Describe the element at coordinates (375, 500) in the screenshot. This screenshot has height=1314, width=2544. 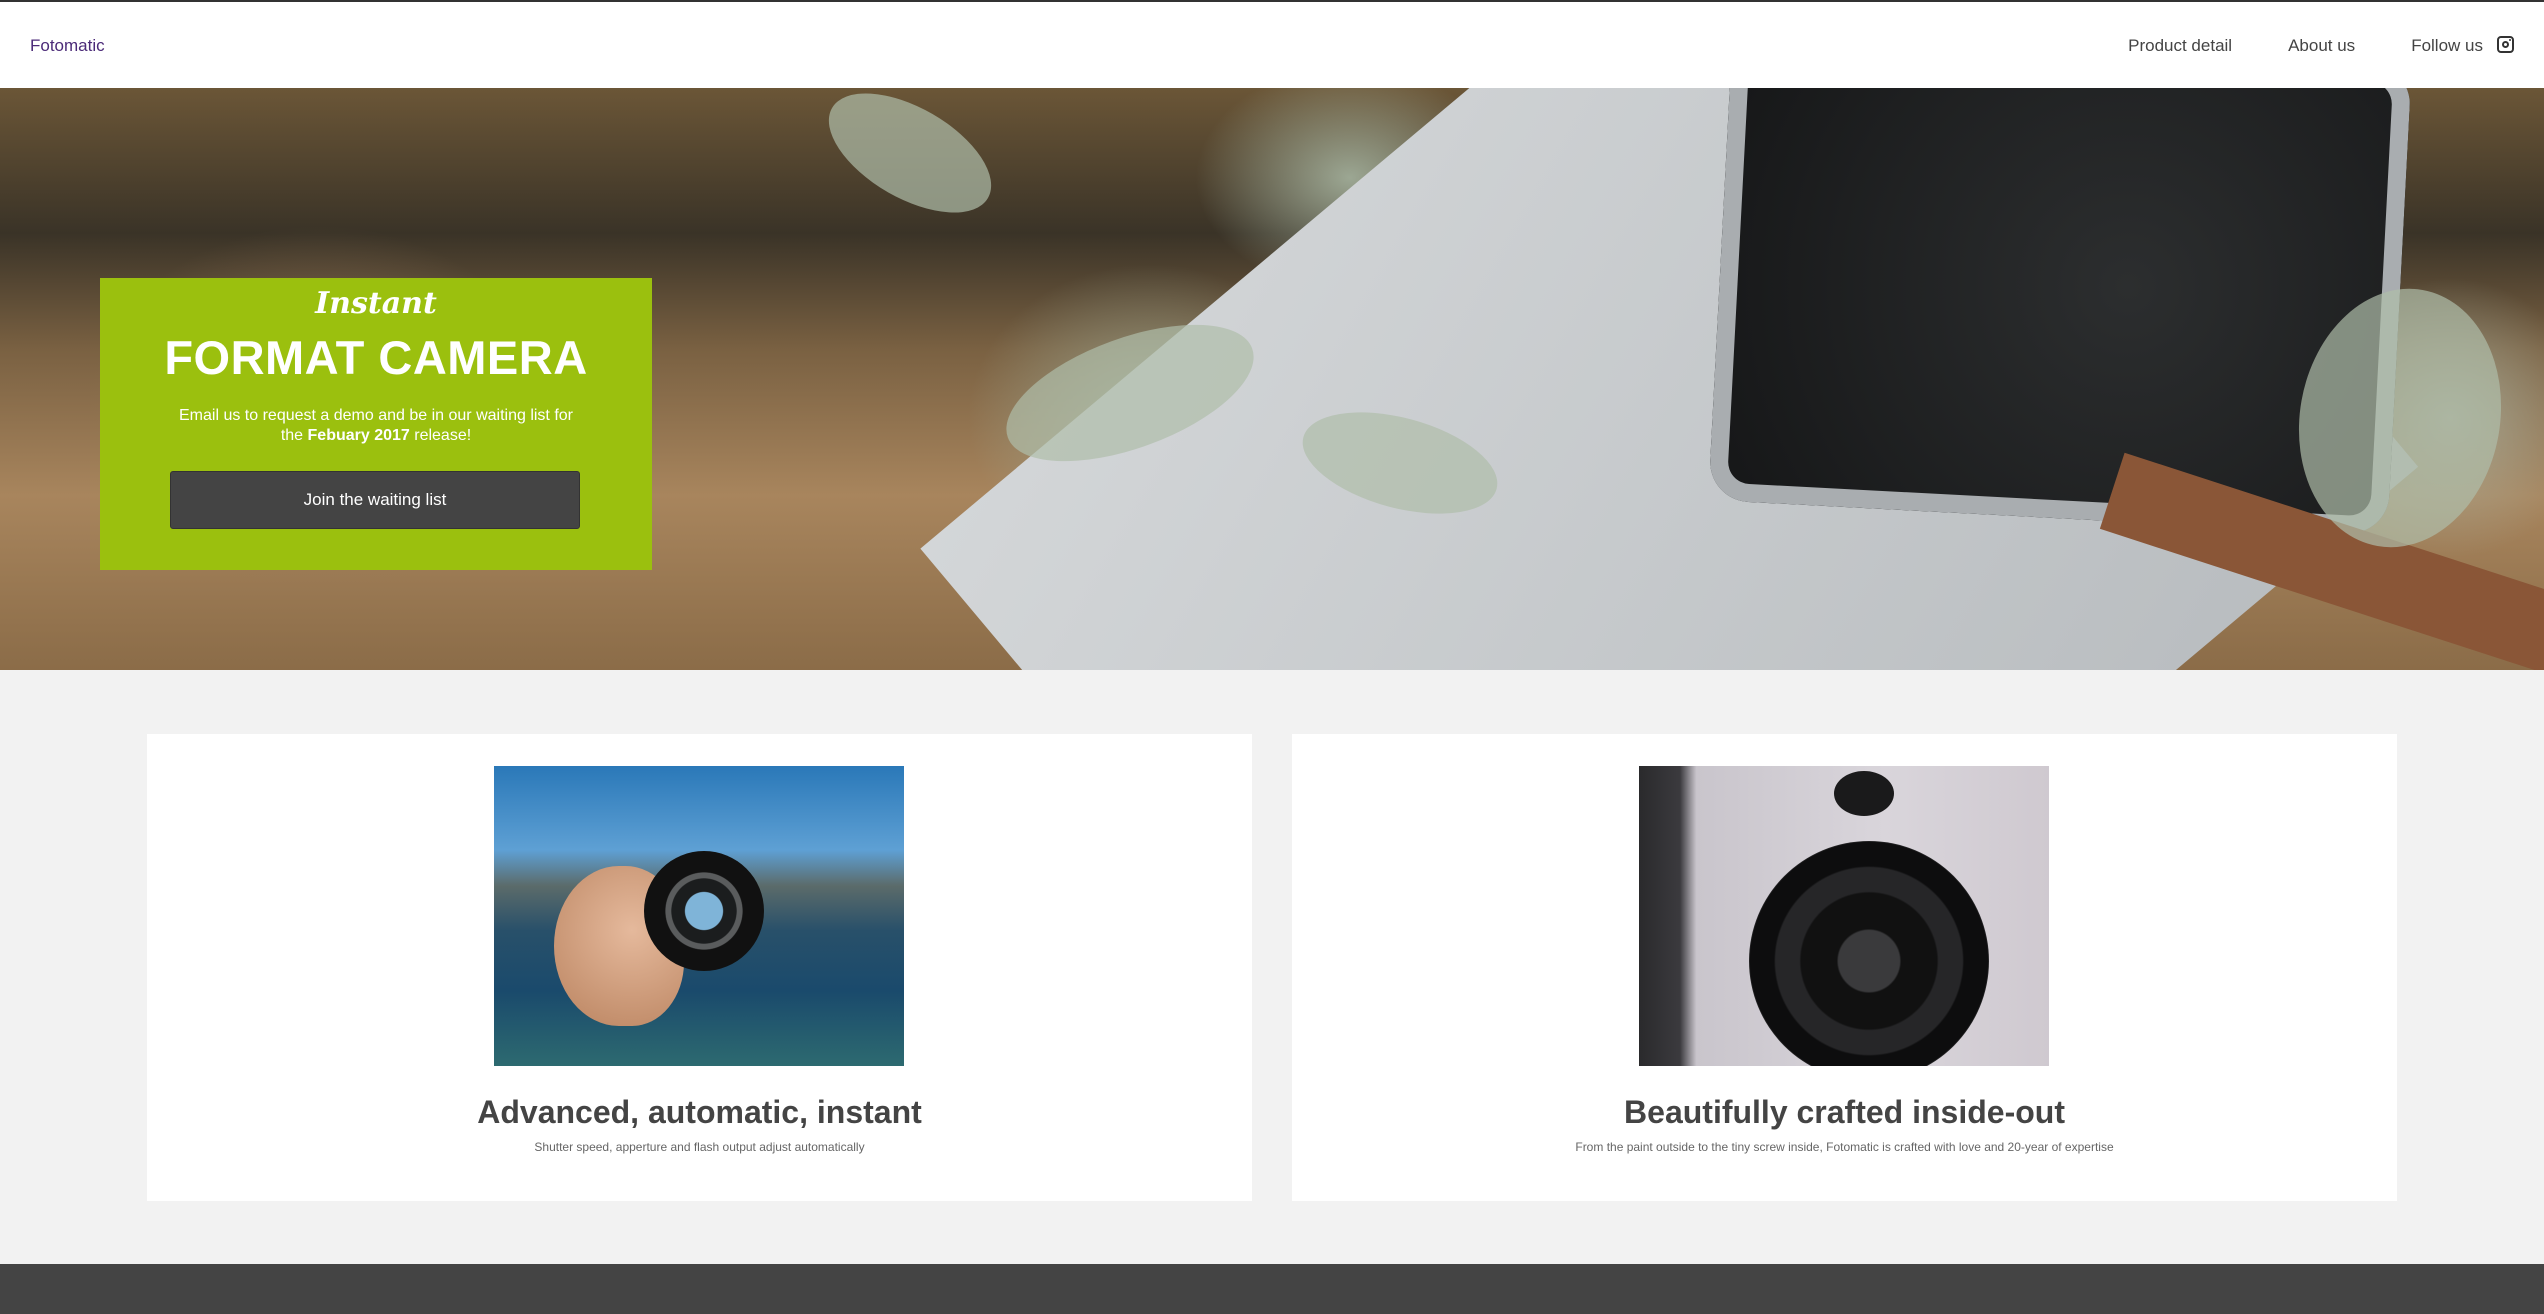
I see `join-waiting-list-button: Join the waiting list` at that location.